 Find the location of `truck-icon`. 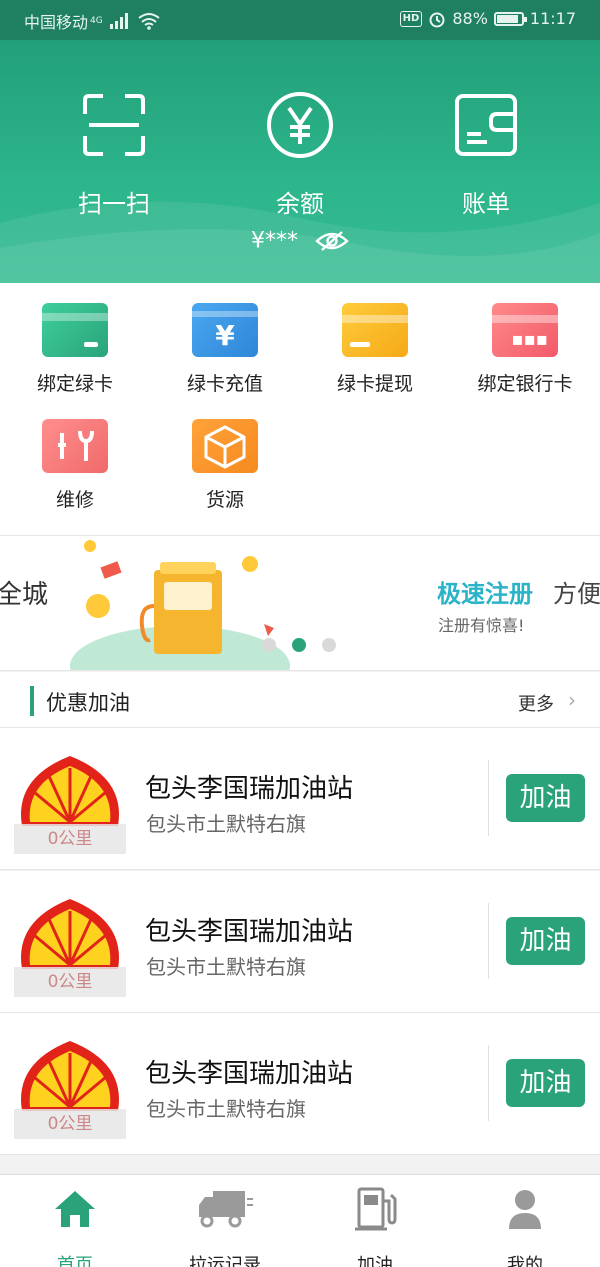

truck-icon is located at coordinates (226, 1209).